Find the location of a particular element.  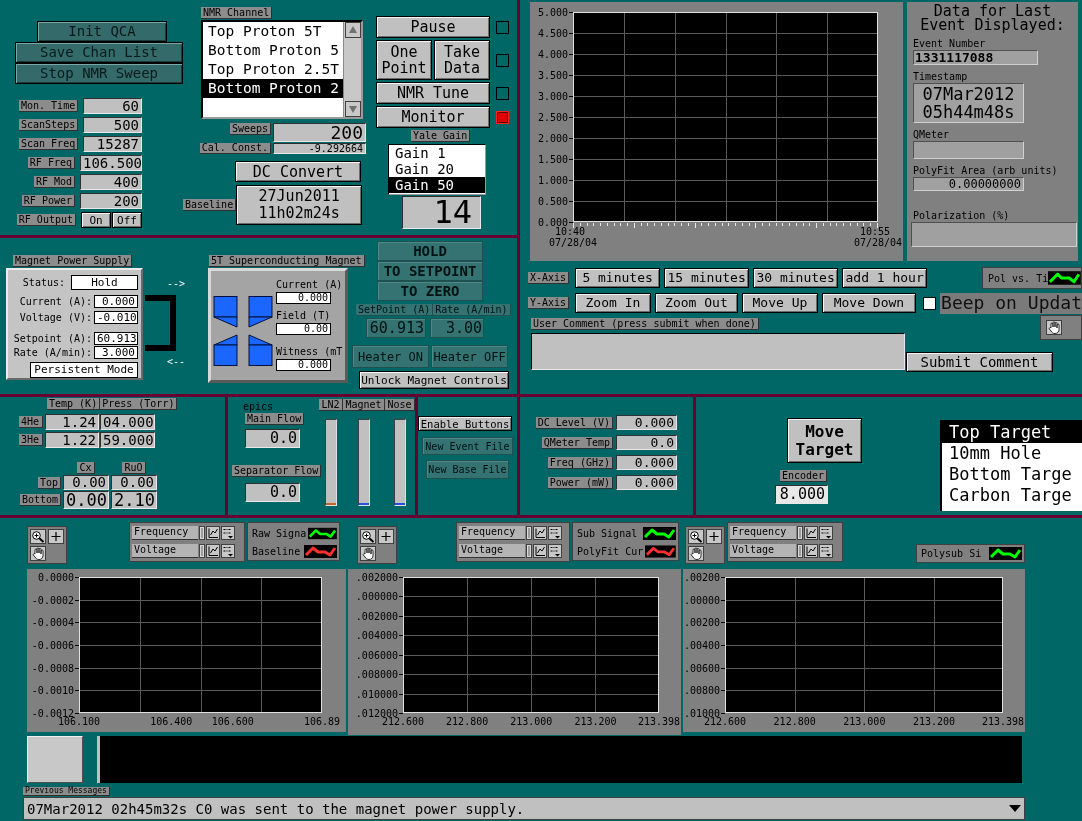

control-button: NMR Tune is located at coordinates (433, 93).